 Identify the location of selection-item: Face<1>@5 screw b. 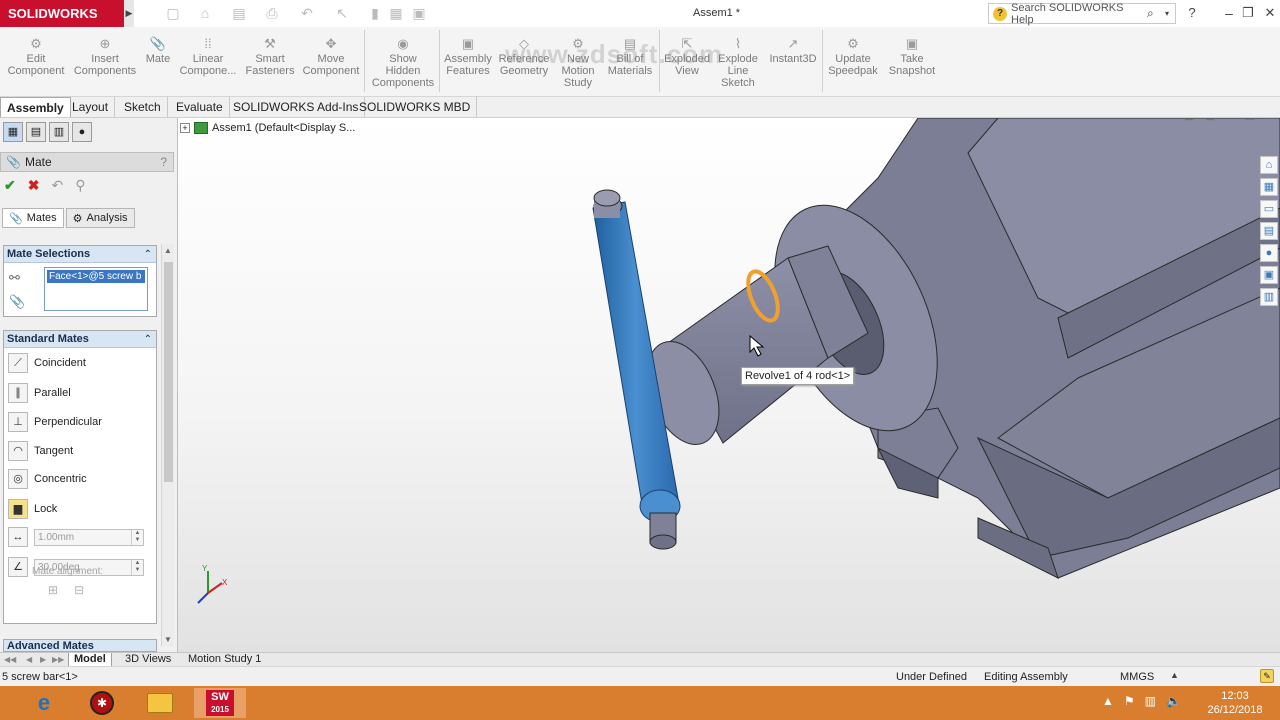
(96, 276).